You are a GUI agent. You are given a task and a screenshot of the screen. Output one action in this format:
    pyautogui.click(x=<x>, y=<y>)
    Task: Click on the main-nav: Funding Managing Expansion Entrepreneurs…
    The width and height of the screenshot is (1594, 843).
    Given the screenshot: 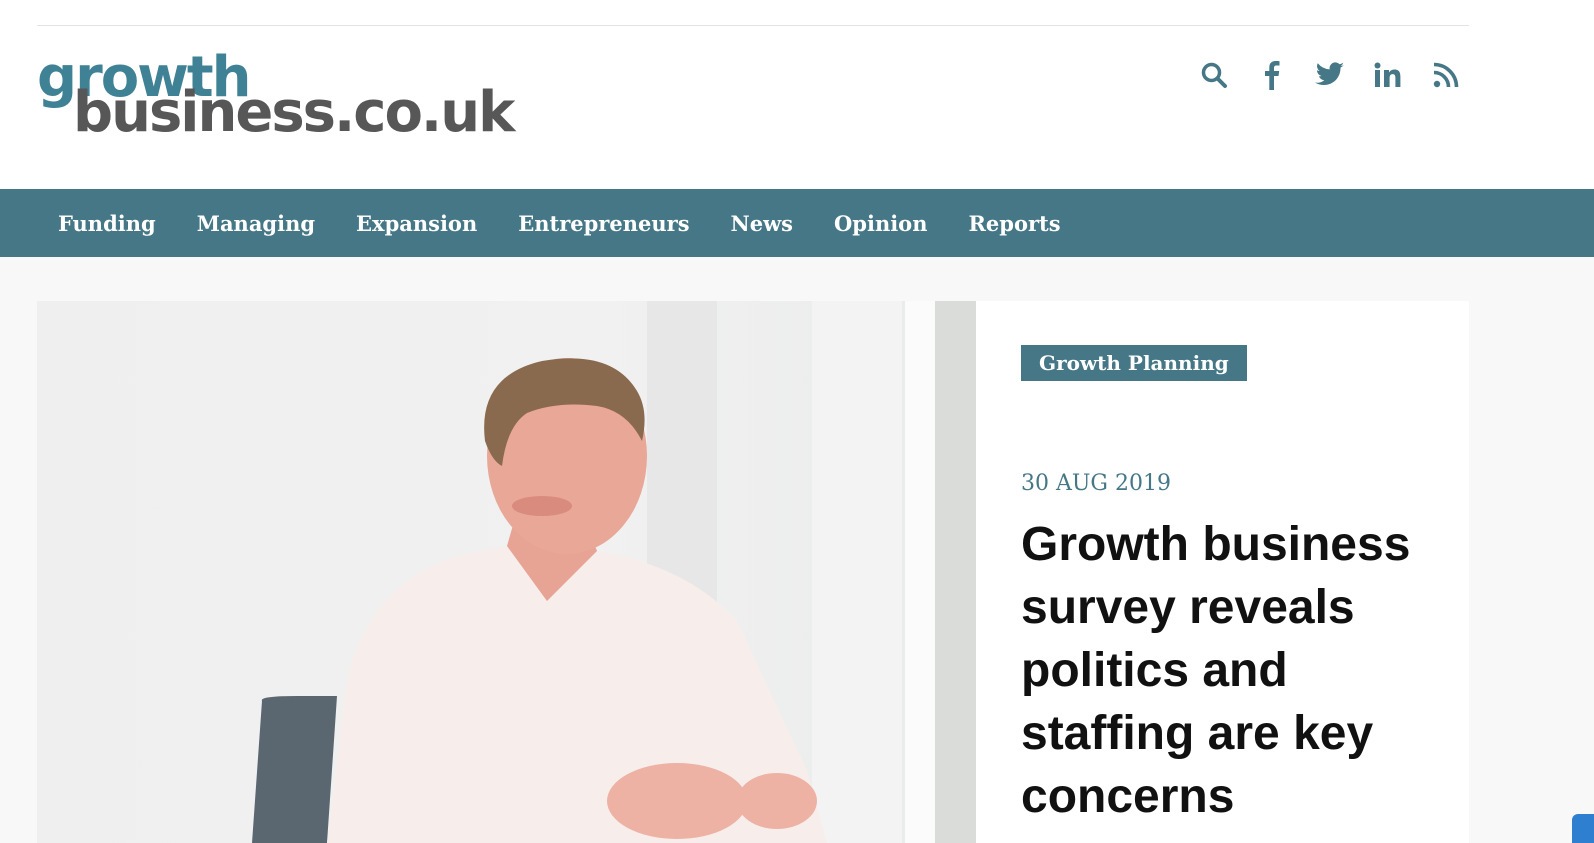 What is the action you would take?
    pyautogui.click(x=797, y=223)
    